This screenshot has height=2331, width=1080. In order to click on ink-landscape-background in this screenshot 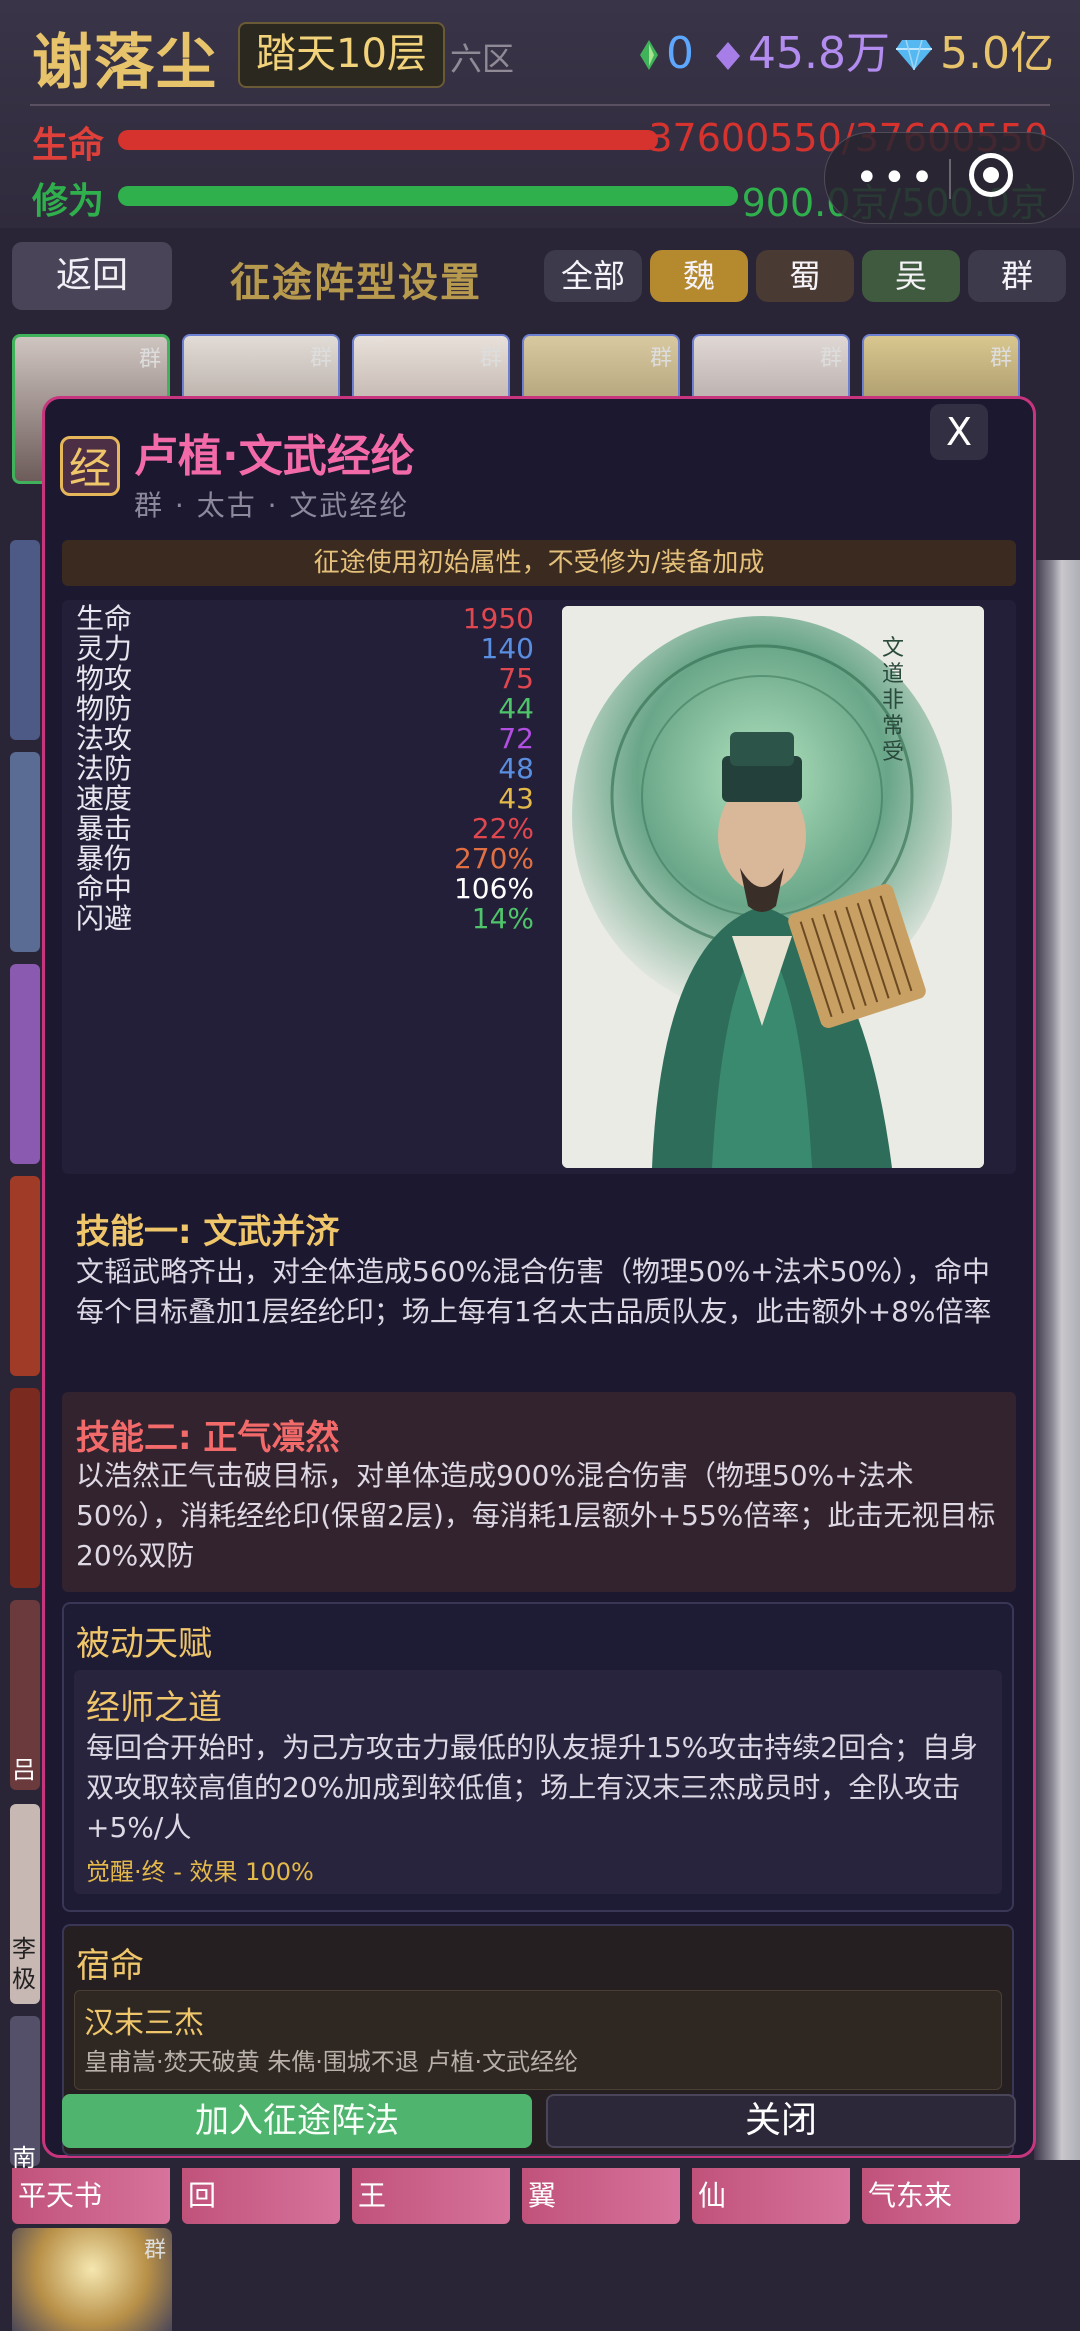, I will do `click(1057, 1360)`.